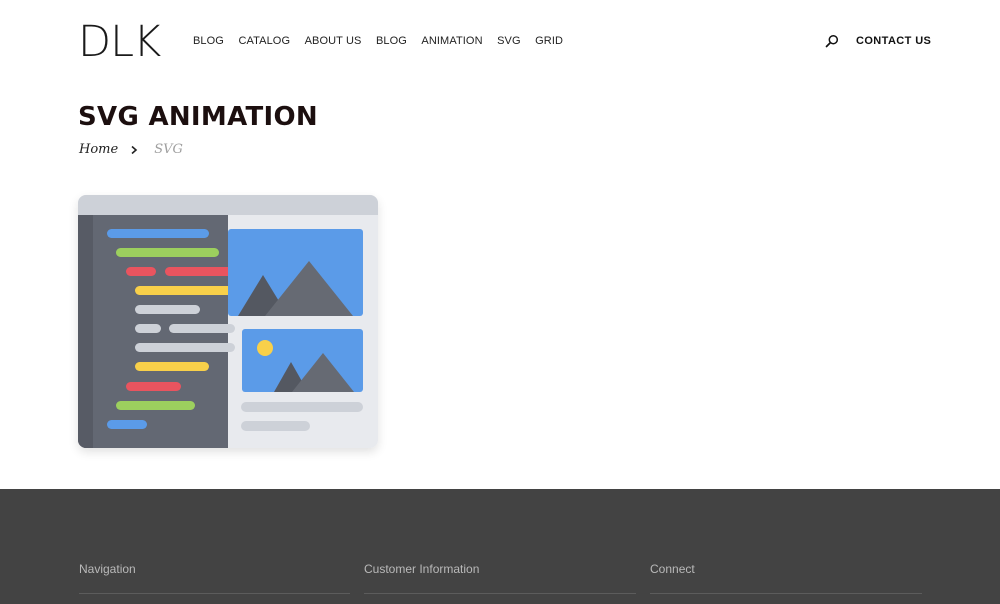 This screenshot has width=1000, height=604. I want to click on code-editor-illustration, so click(228, 321).